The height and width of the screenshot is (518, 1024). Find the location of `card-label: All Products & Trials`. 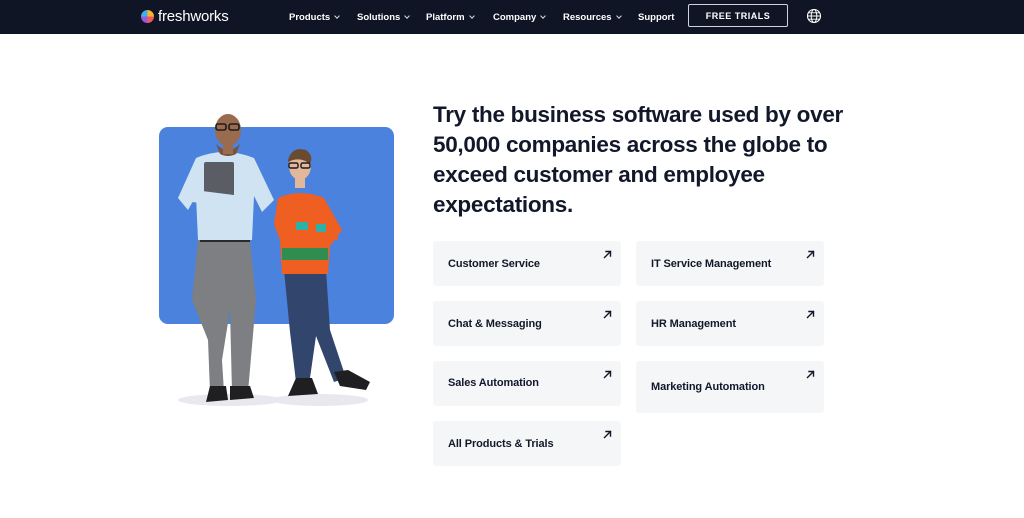

card-label: All Products & Trials is located at coordinates (501, 444).